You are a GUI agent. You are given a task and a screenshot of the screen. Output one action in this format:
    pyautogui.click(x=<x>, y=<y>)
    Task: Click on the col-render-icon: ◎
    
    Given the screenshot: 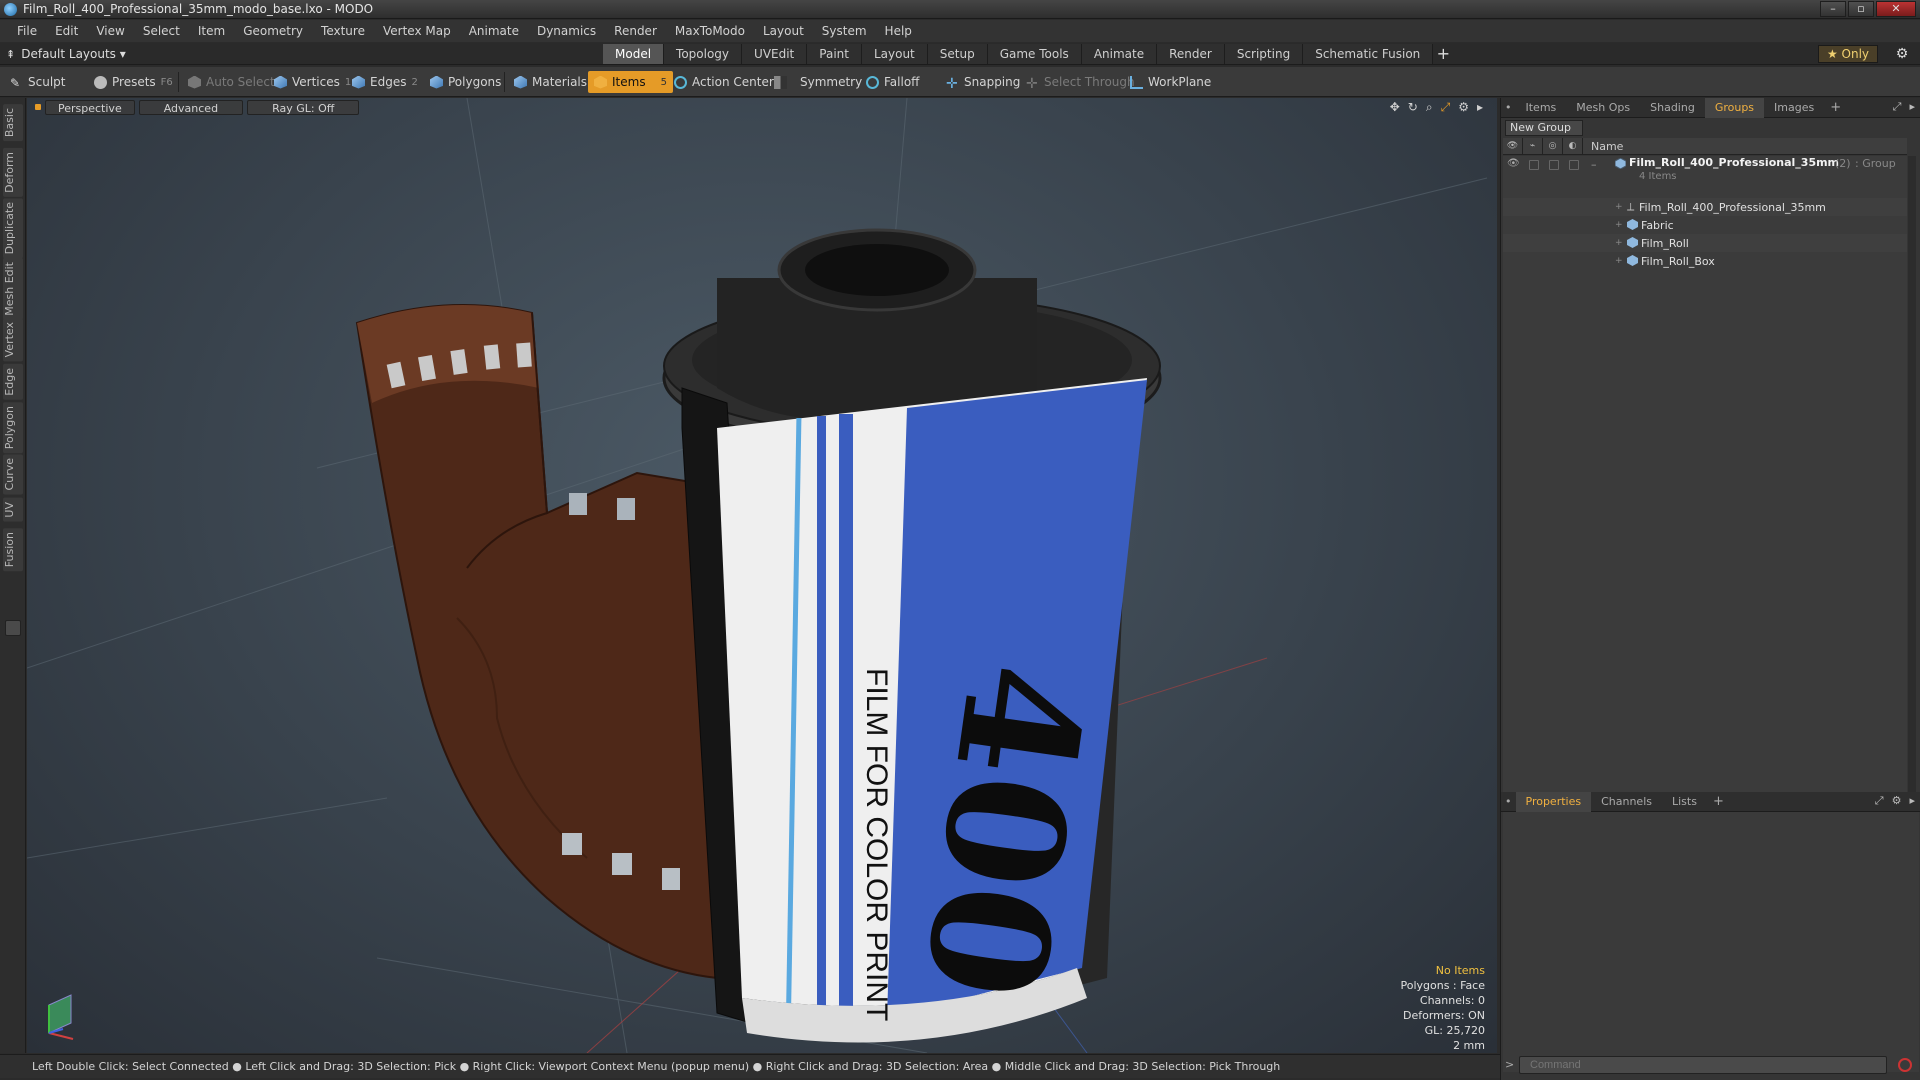 What is the action you would take?
    pyautogui.click(x=1553, y=146)
    